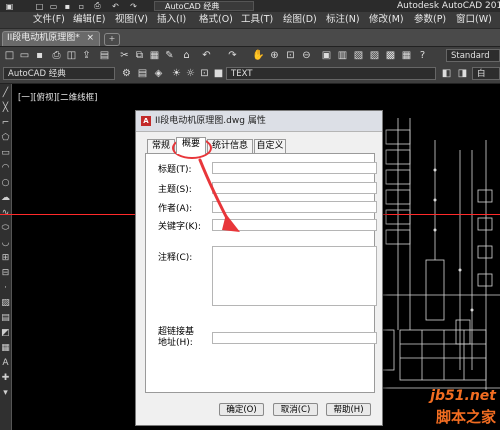  Describe the element at coordinates (59, 73) in the screenshot. I see `workspace-combo: AutoCAD 经典` at that location.